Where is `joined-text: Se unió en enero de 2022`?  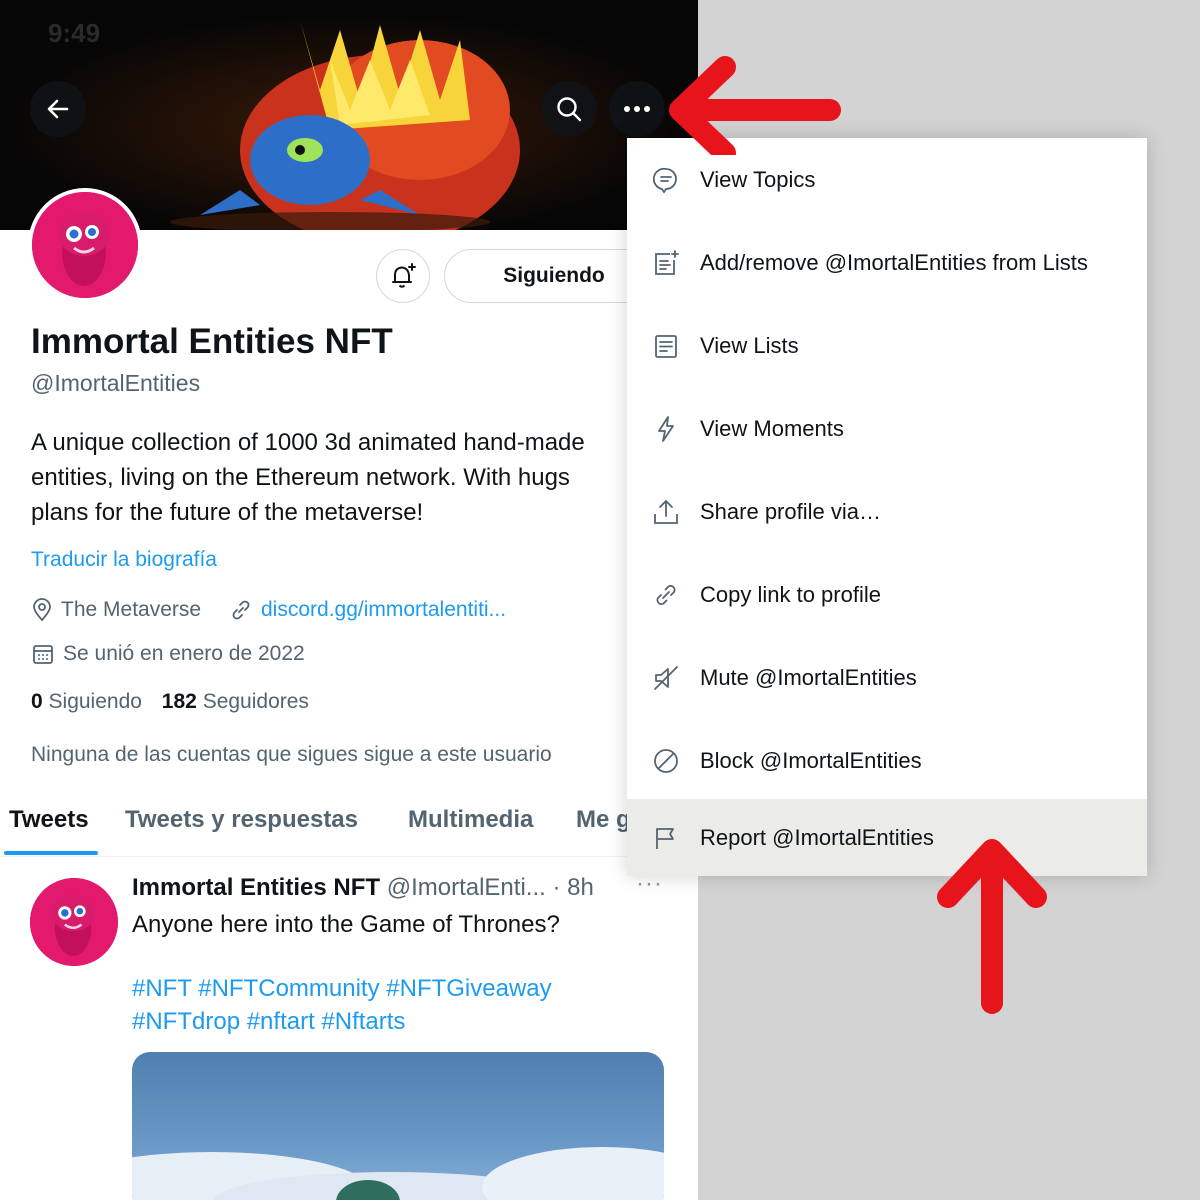 joined-text: Se unió en enero de 2022 is located at coordinates (184, 653).